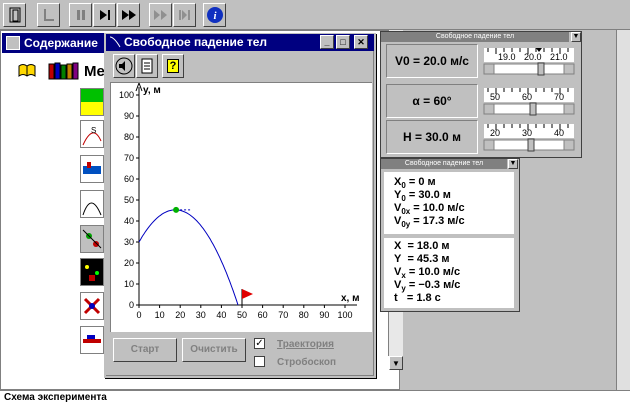  I want to click on v0-box: V0 = 20.0 м/с, so click(432, 61).